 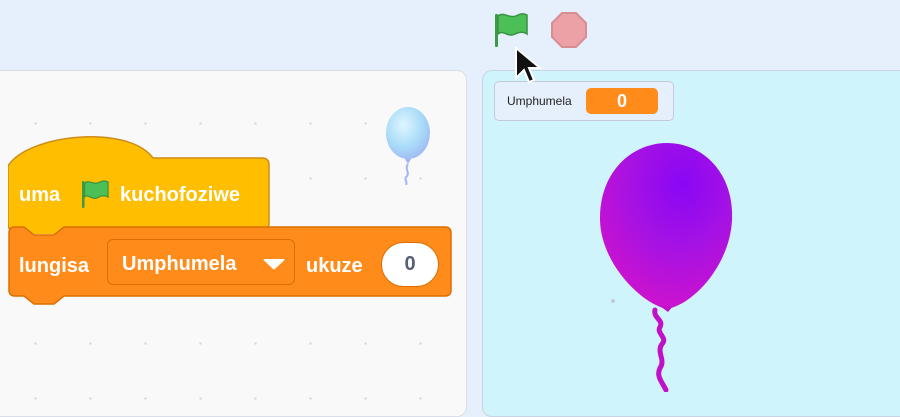 What do you see at coordinates (667, 266) in the screenshot?
I see `balloon-sprite` at bounding box center [667, 266].